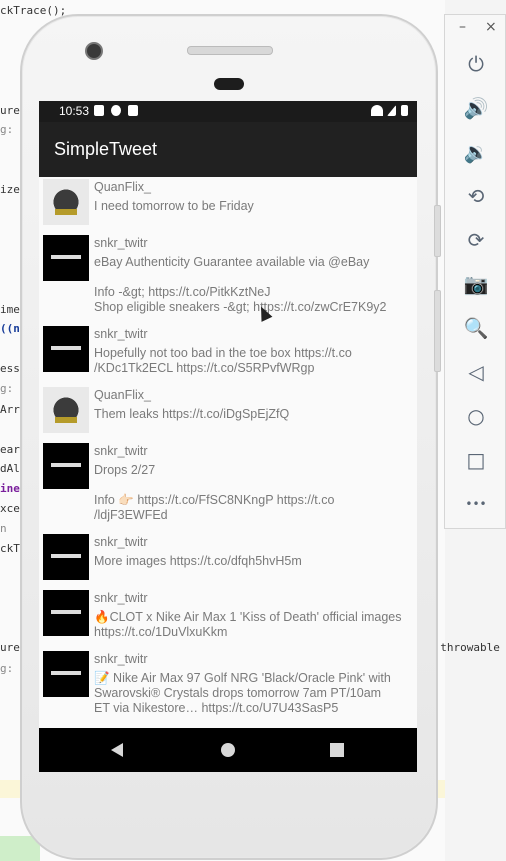 This screenshot has width=506, height=861. I want to click on sd-card-icon, so click(133, 110).